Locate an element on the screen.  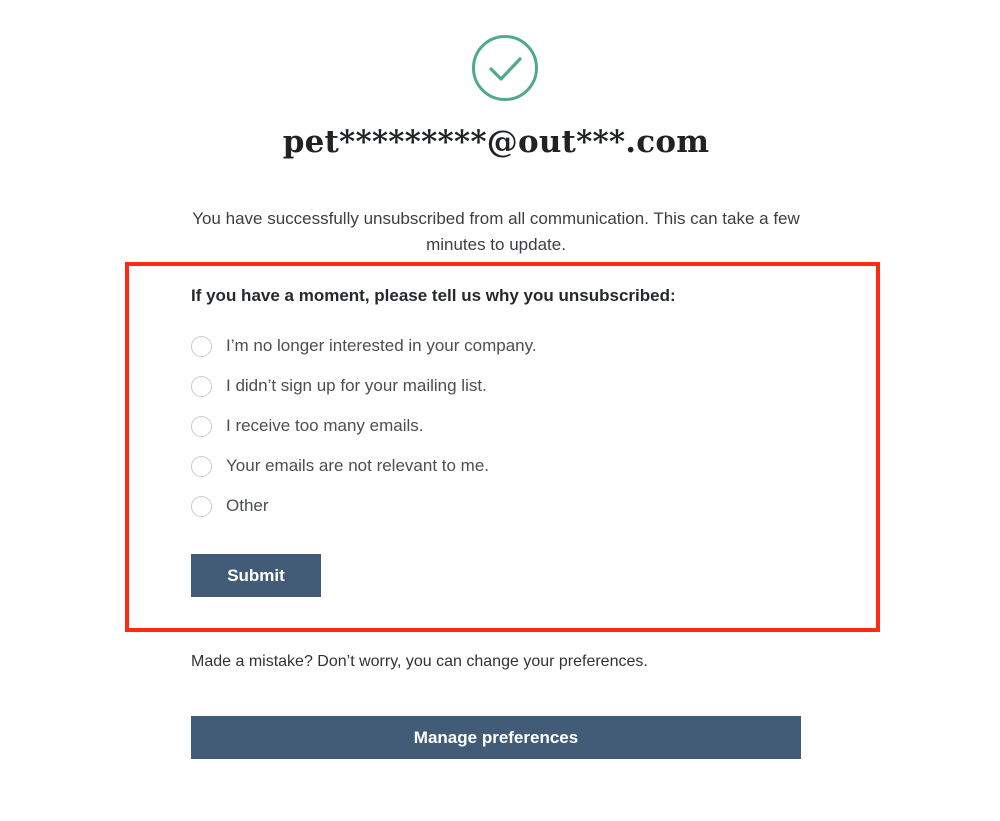
check-circle-icon-svg is located at coordinates (505, 68).